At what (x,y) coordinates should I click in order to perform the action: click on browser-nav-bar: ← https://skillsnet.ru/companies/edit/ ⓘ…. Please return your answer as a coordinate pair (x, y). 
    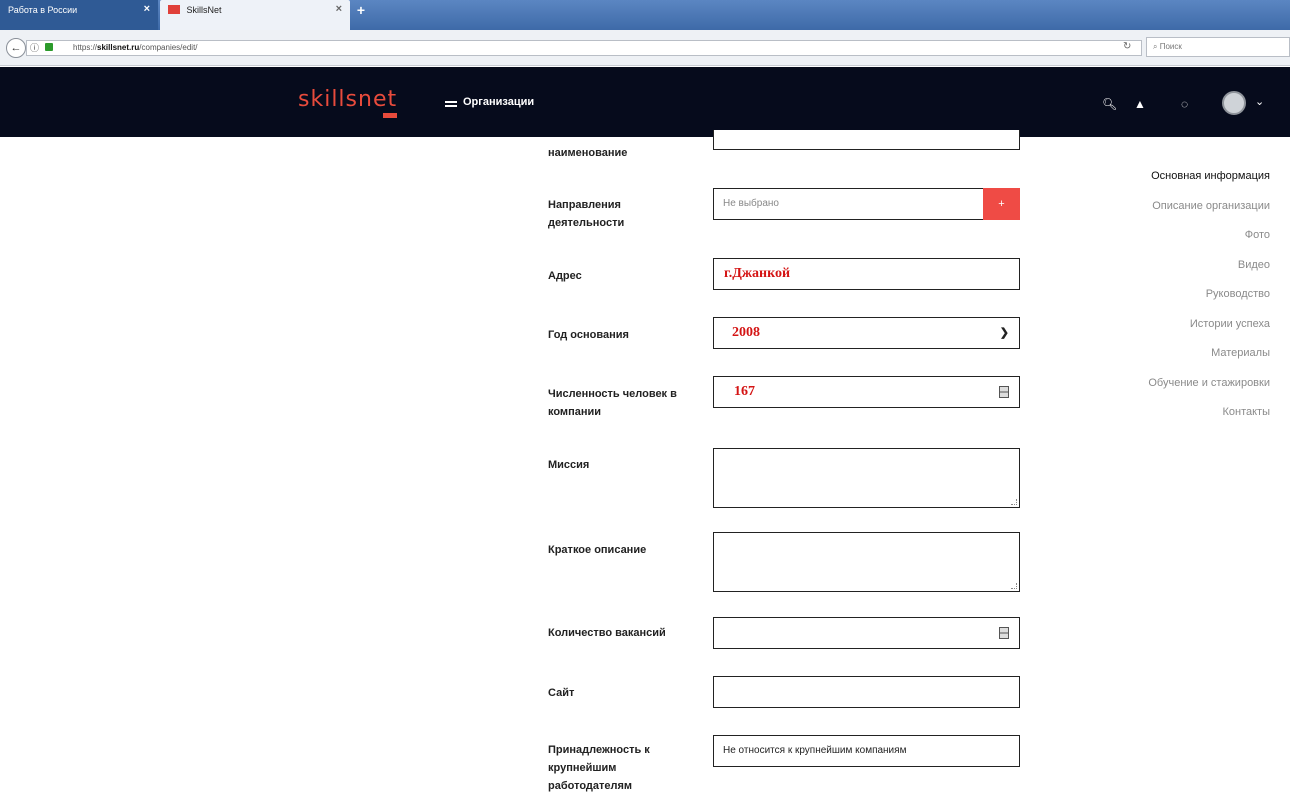
    Looking at the image, I should click on (645, 48).